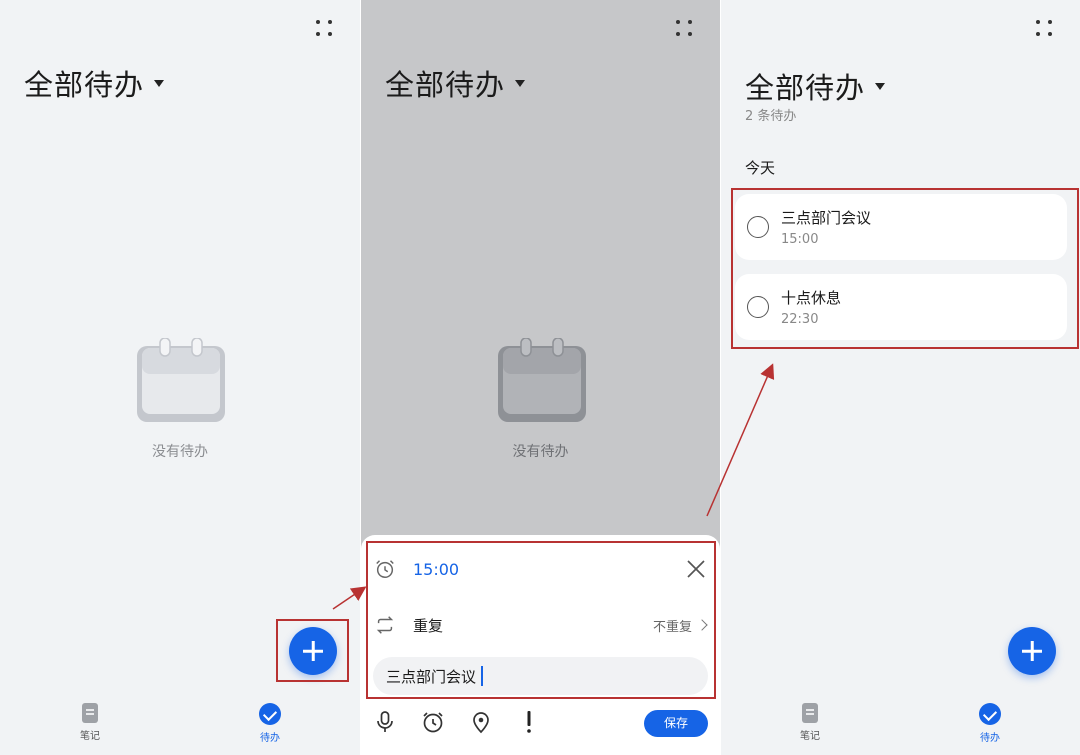  I want to click on repeat-value: 不重复, so click(672, 625).